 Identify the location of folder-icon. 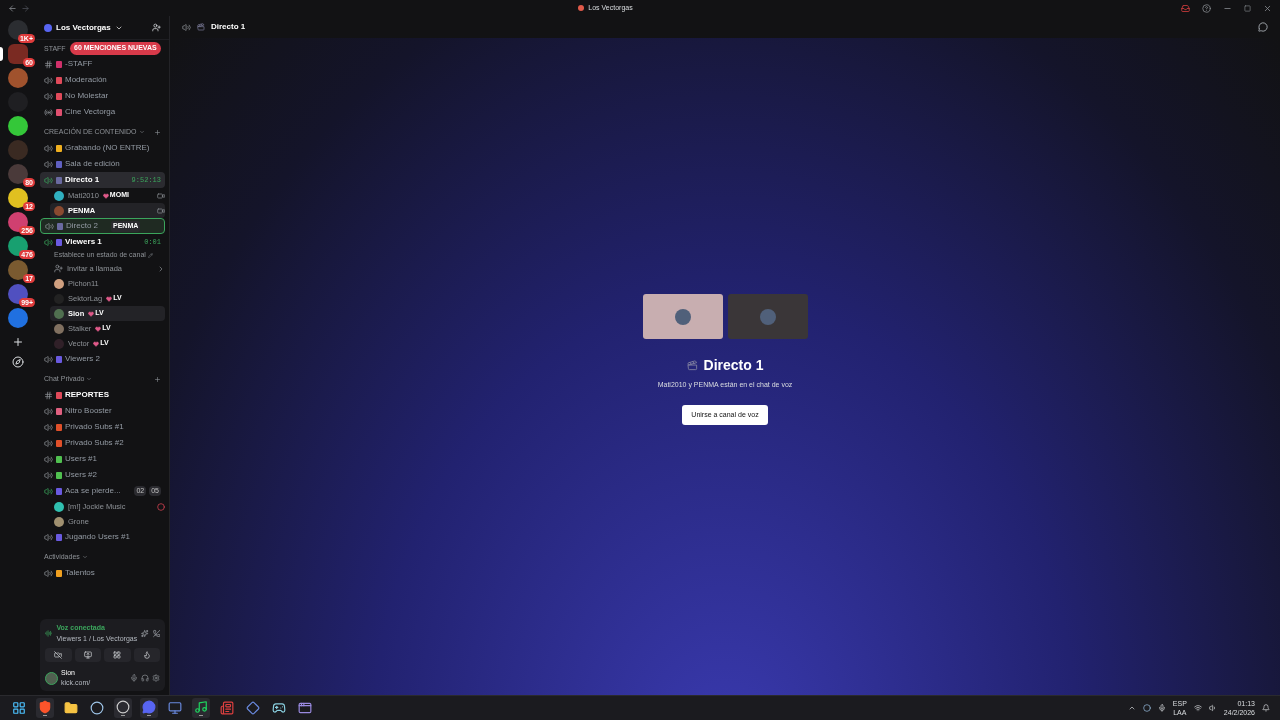
(71, 708).